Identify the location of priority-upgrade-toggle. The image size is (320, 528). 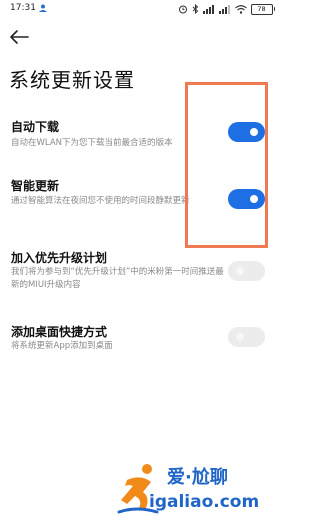
(246, 271).